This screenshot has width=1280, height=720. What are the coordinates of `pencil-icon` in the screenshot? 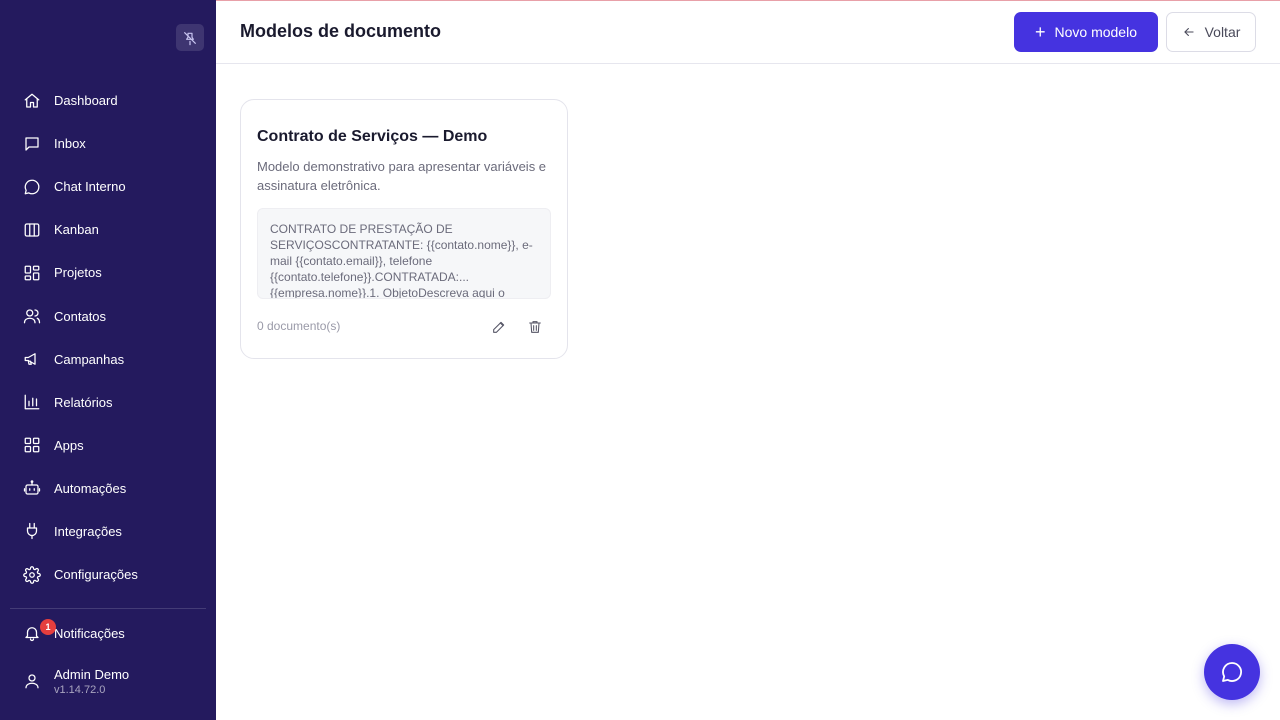 It's located at (499, 327).